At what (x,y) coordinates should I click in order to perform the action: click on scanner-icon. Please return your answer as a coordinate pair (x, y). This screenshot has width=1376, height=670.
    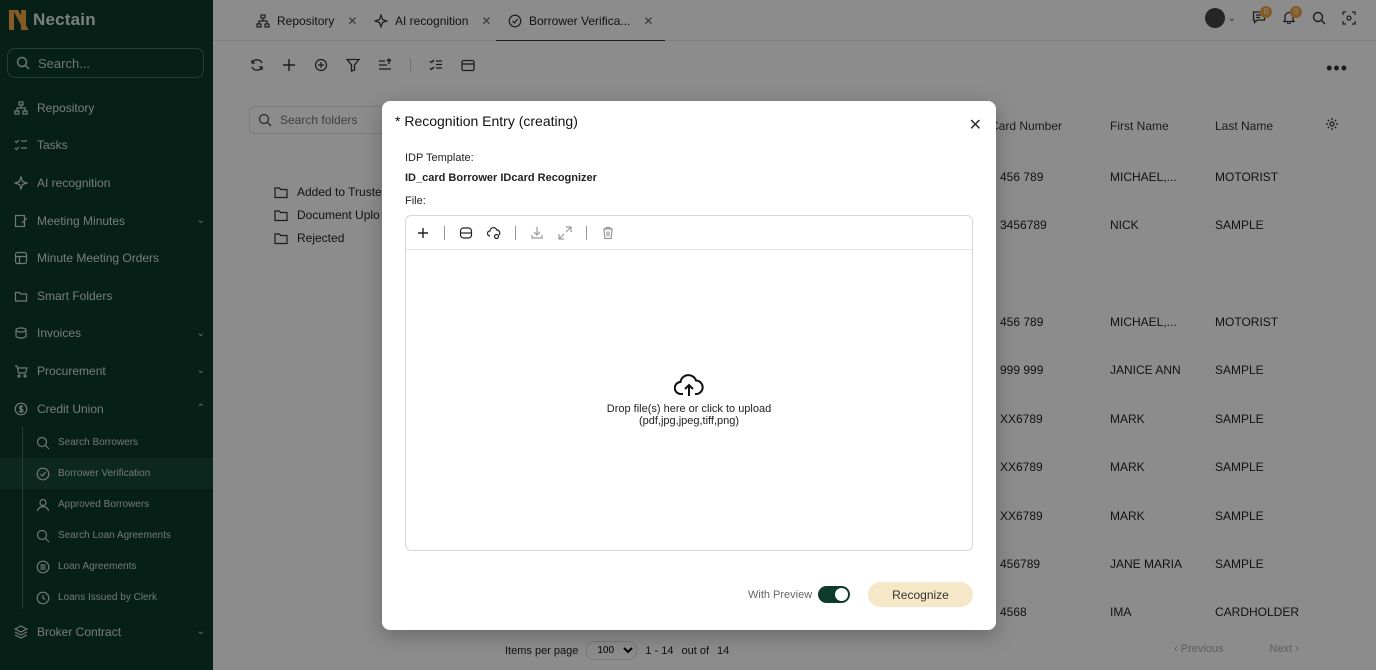
    Looking at the image, I should click on (466, 233).